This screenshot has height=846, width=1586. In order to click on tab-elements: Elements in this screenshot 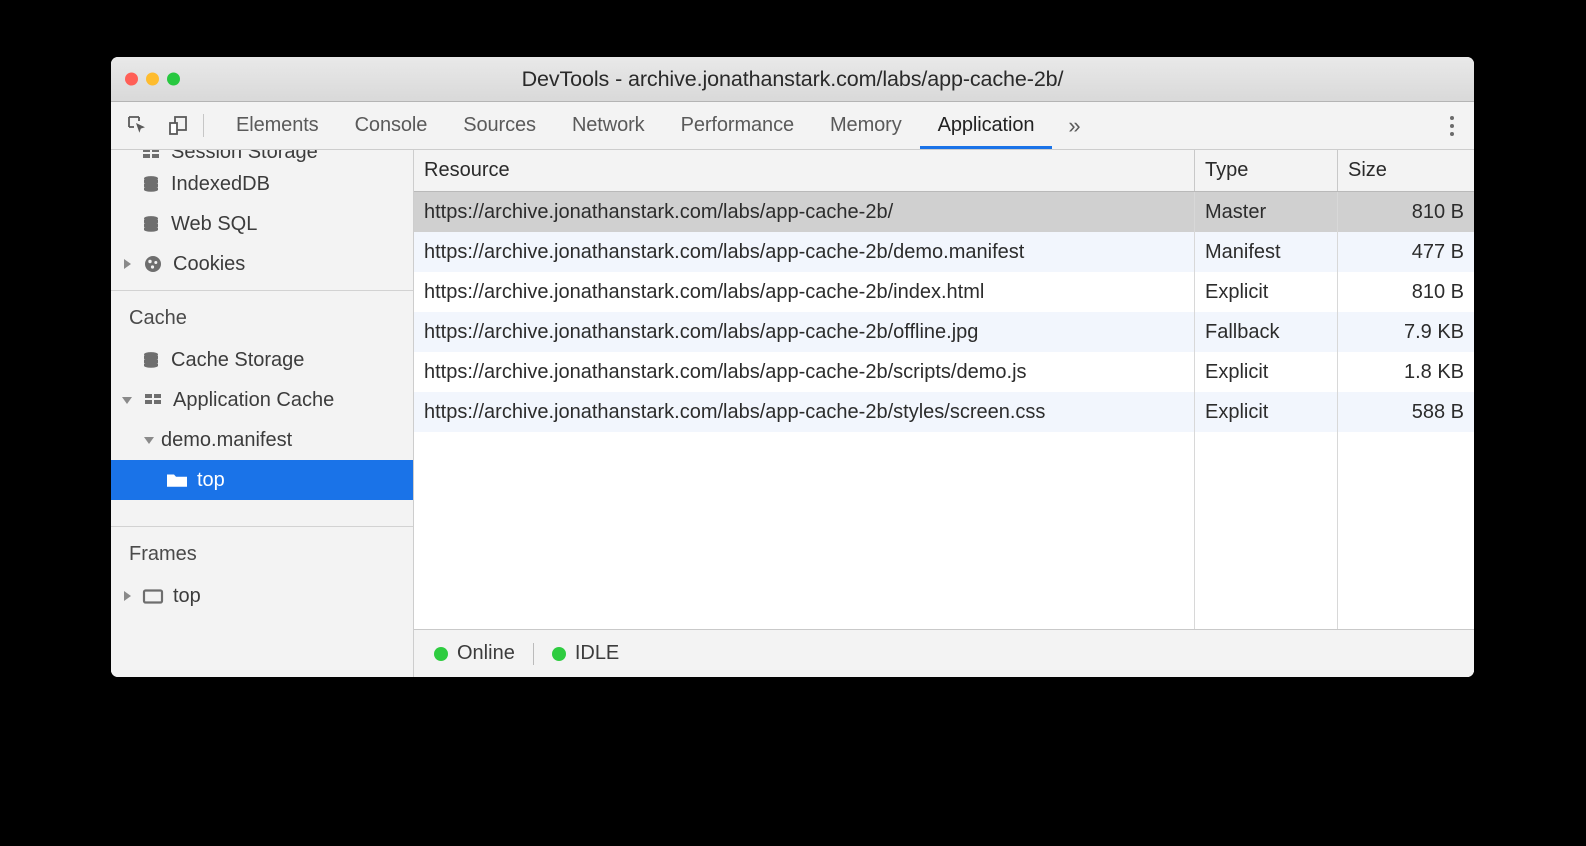, I will do `click(277, 125)`.